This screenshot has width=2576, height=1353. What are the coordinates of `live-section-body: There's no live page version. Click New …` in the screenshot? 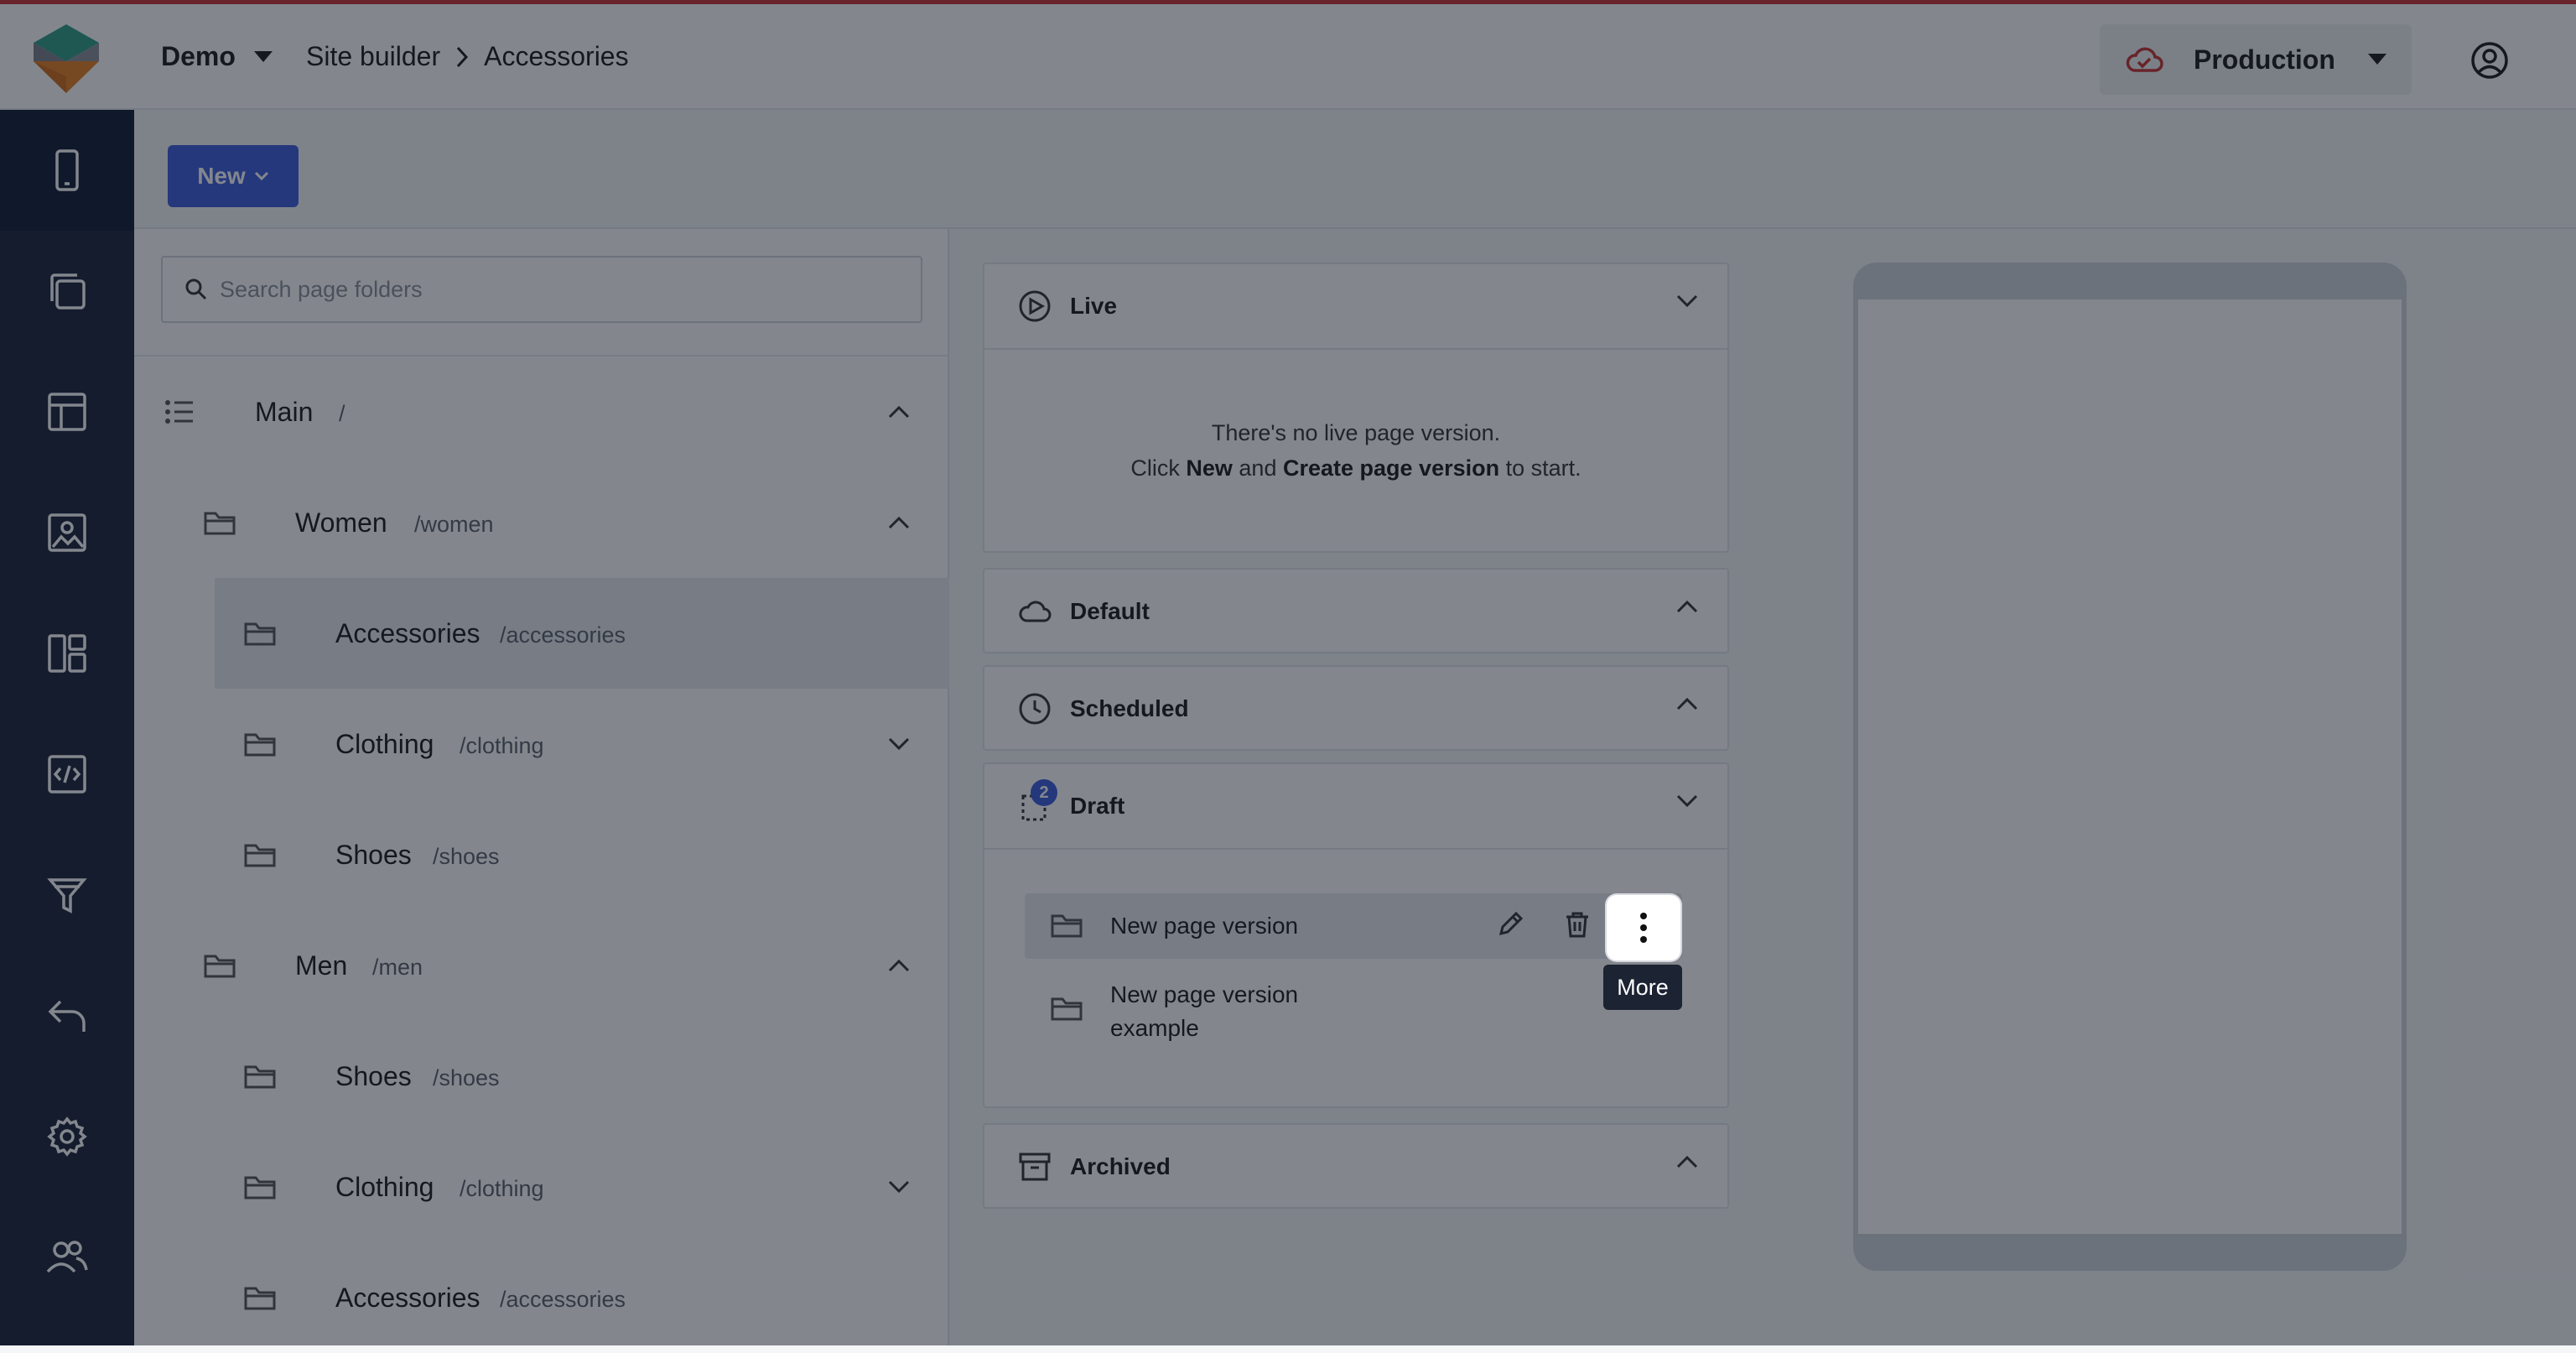 It's located at (1355, 417).